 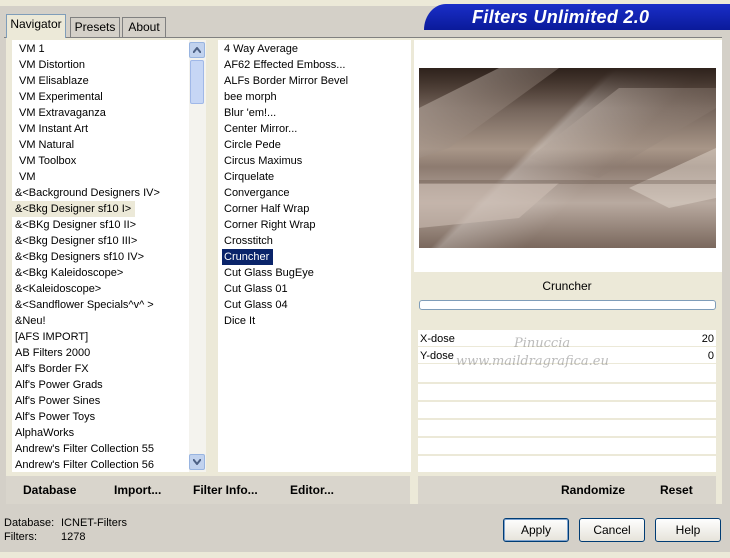 What do you see at coordinates (24, 177) in the screenshot?
I see `category-item: VM` at bounding box center [24, 177].